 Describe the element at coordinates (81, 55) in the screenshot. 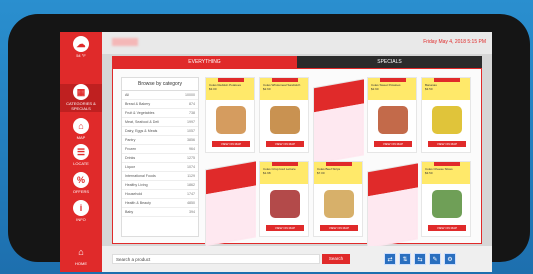

I see `temperature-label: 54 °F` at that location.